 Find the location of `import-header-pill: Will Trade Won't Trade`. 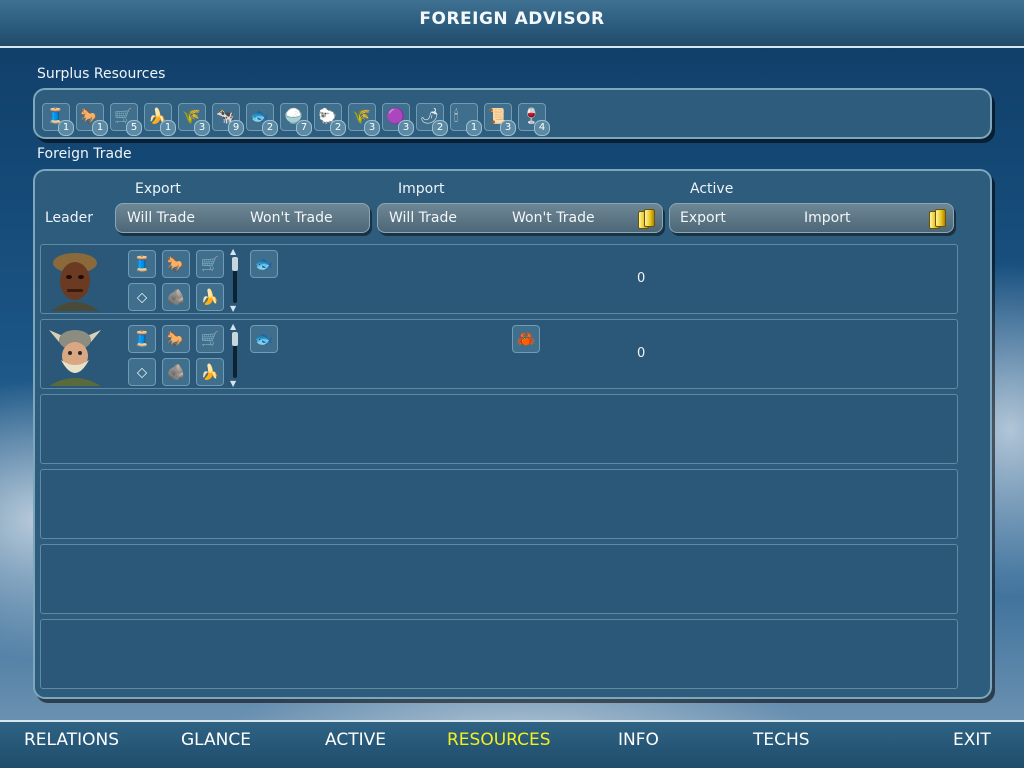

import-header-pill: Will Trade Won't Trade is located at coordinates (520, 218).